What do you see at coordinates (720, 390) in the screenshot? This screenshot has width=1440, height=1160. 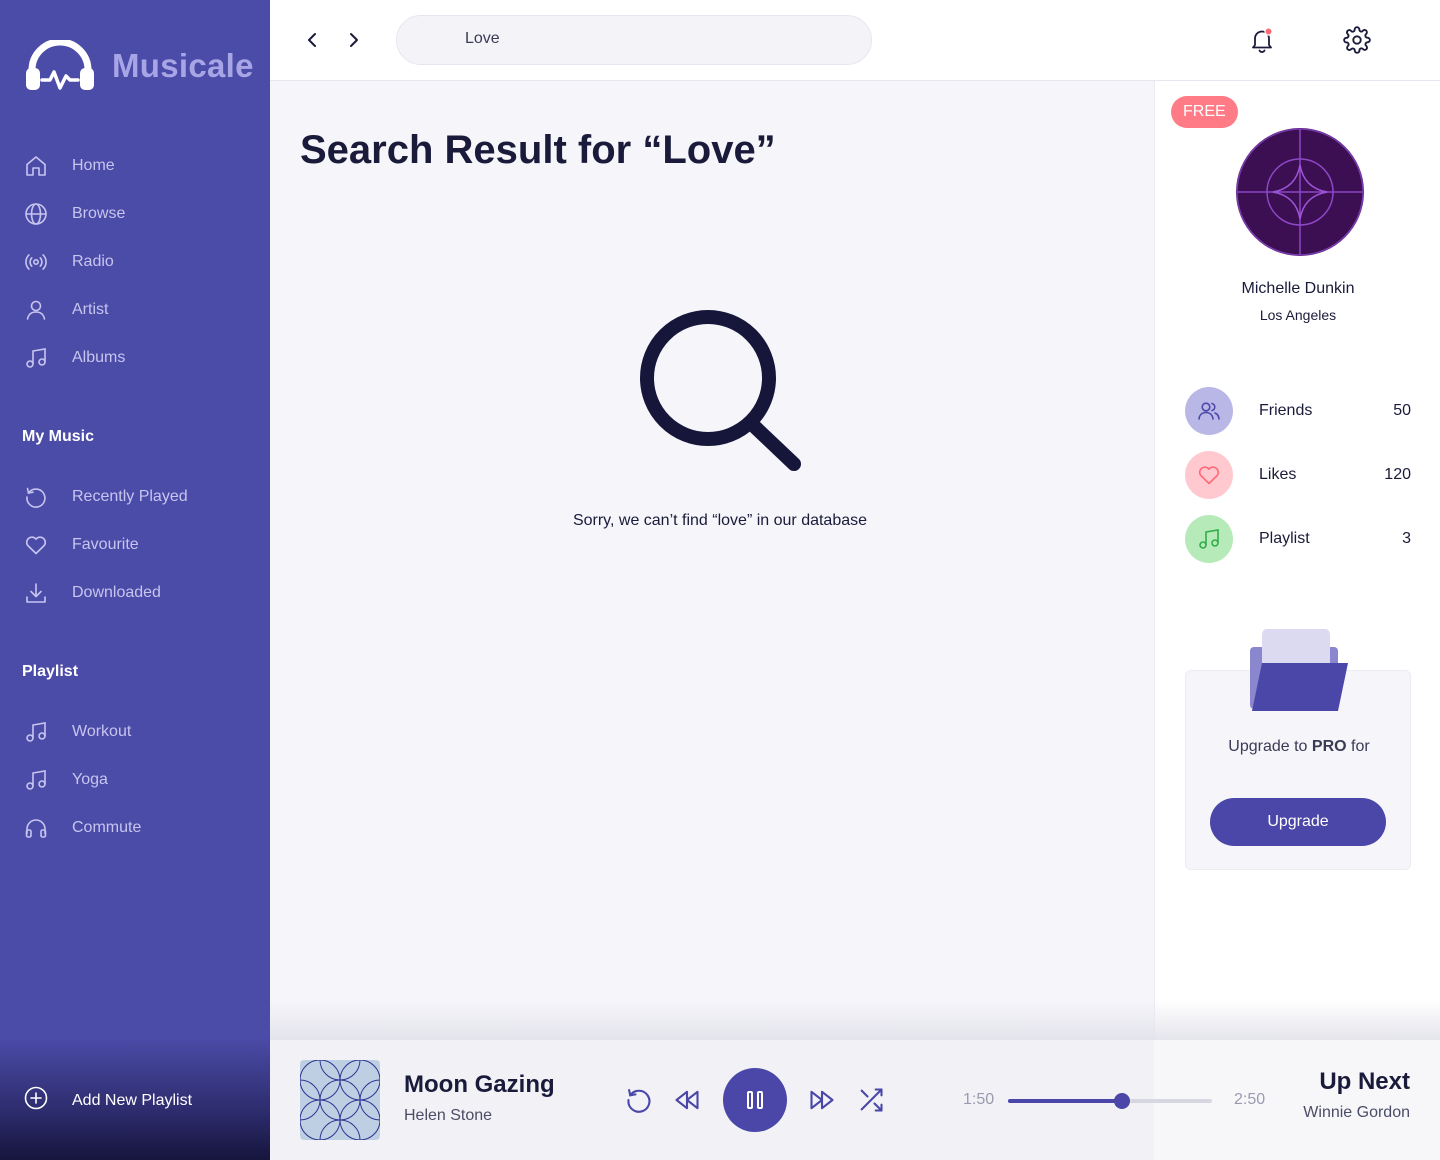 I see `search-icon` at bounding box center [720, 390].